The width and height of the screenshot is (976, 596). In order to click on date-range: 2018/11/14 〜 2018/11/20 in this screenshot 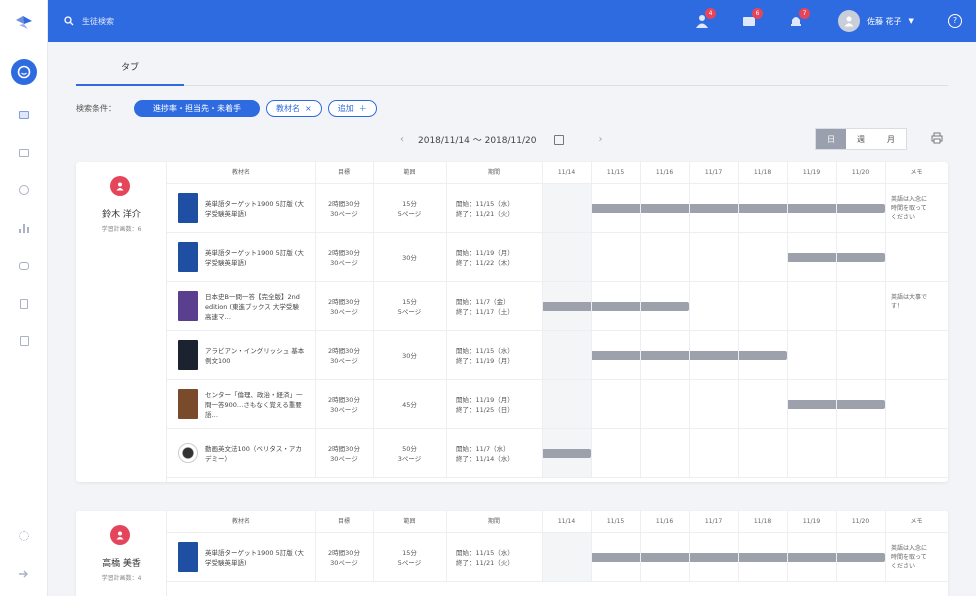, I will do `click(477, 141)`.